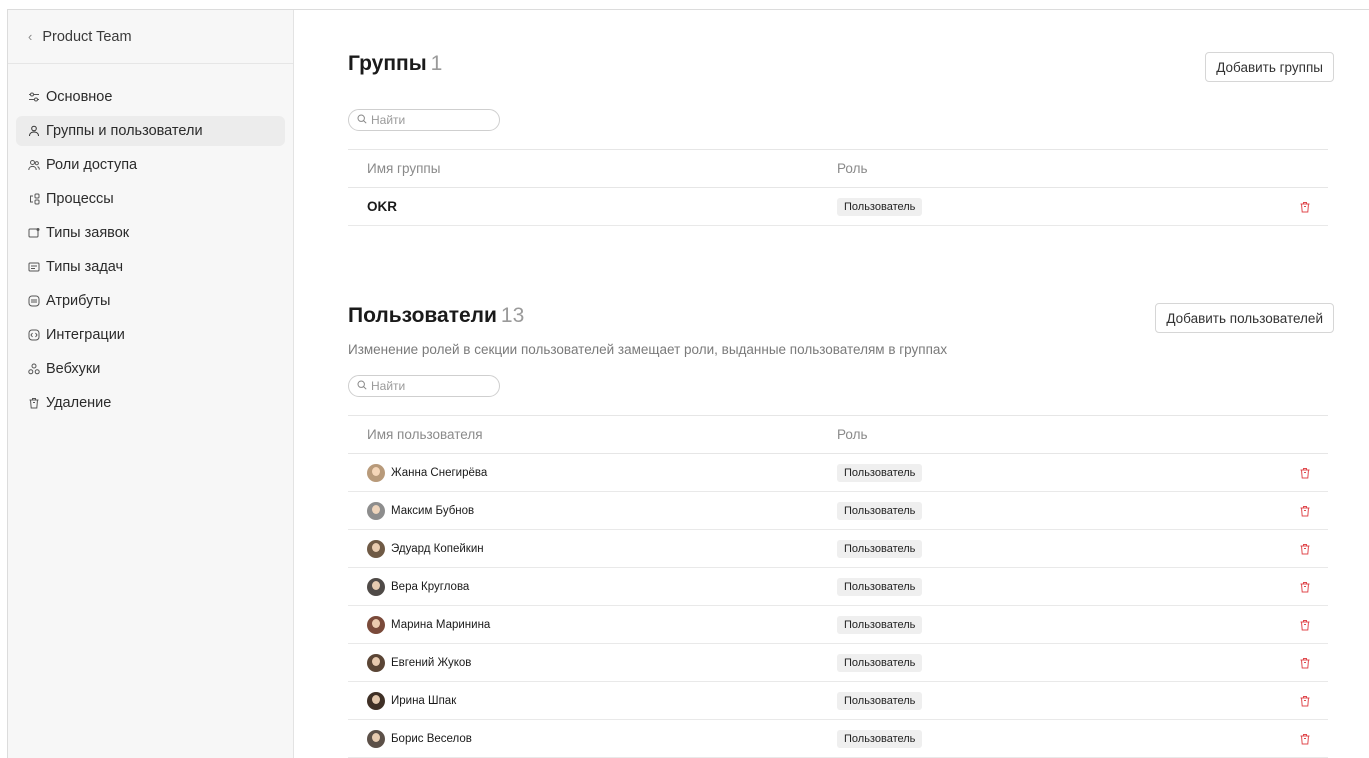 Image resolution: width=1369 pixels, height=758 pixels. Describe the element at coordinates (1244, 318) in the screenshot. I see `add-users-button: Добавить пользователей` at that location.